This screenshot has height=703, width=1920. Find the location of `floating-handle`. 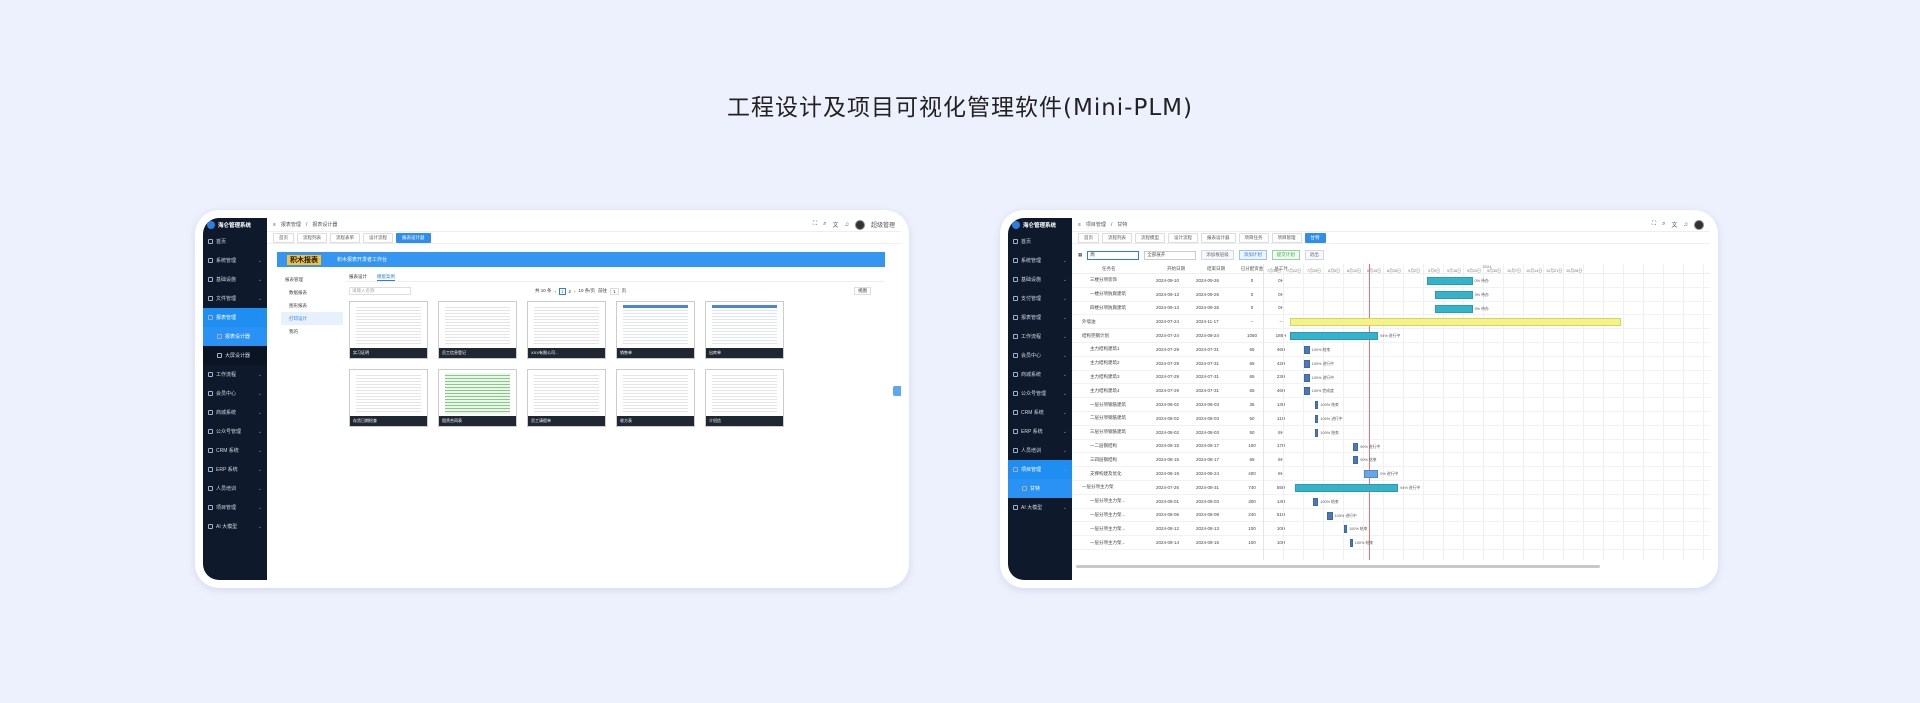

floating-handle is located at coordinates (897, 391).